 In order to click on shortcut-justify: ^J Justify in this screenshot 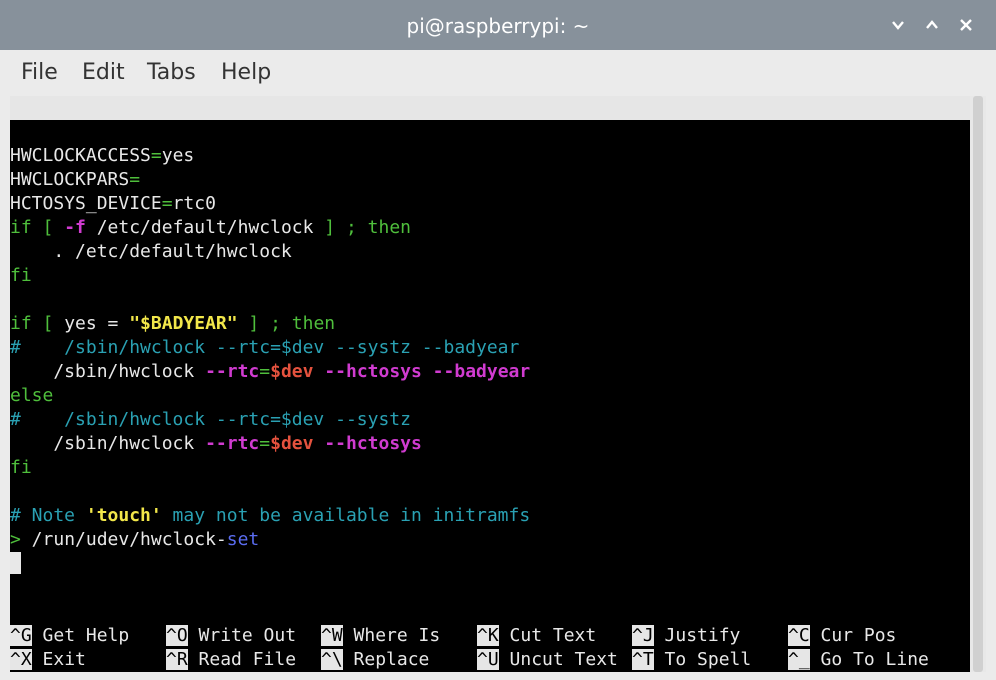, I will do `click(702, 636)`.